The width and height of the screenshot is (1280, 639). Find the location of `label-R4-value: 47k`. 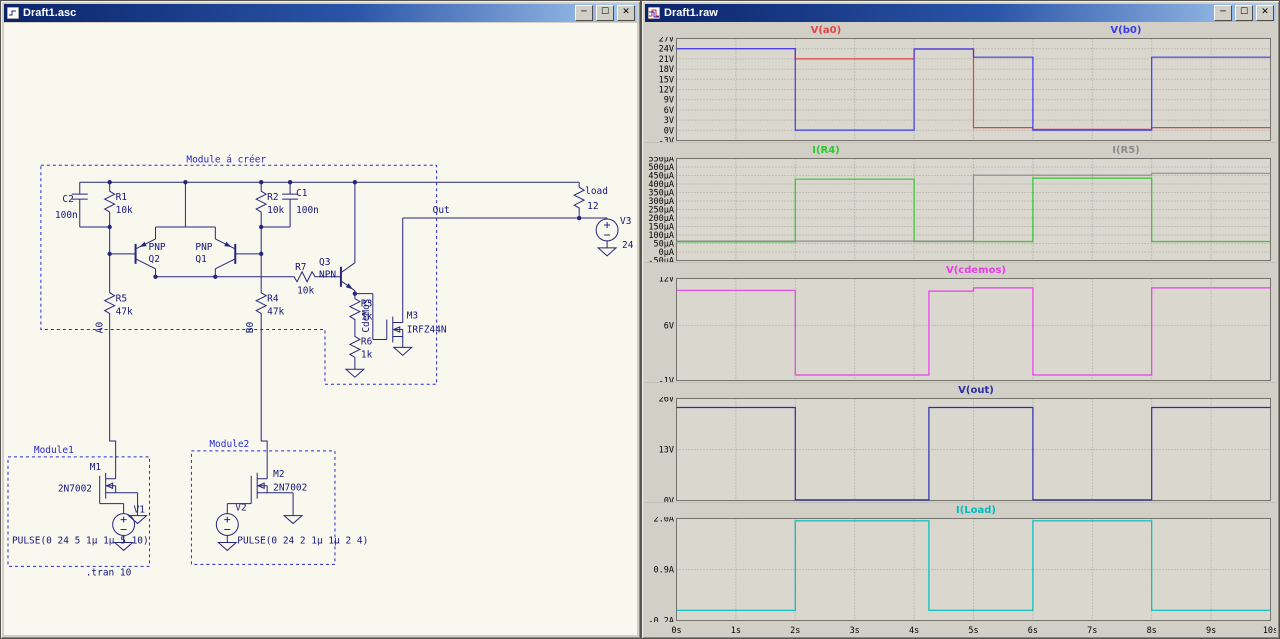

label-R4-value: 47k is located at coordinates (275, 312).